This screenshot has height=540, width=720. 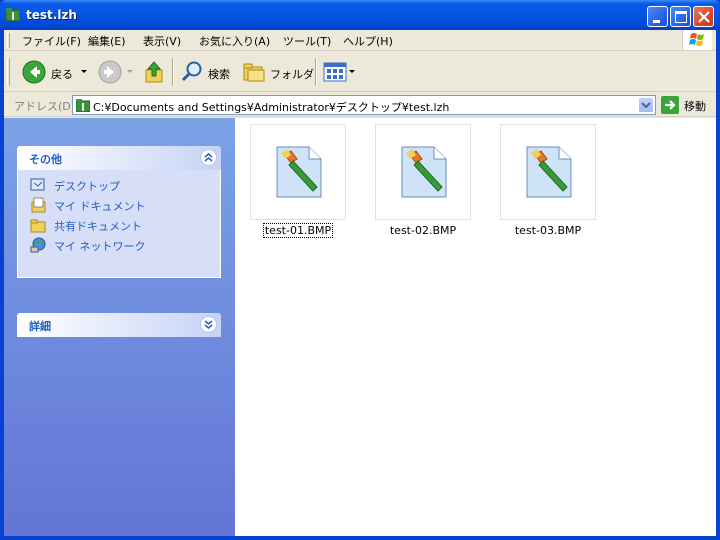 I want to click on address-dropdown-button, so click(x=646, y=105).